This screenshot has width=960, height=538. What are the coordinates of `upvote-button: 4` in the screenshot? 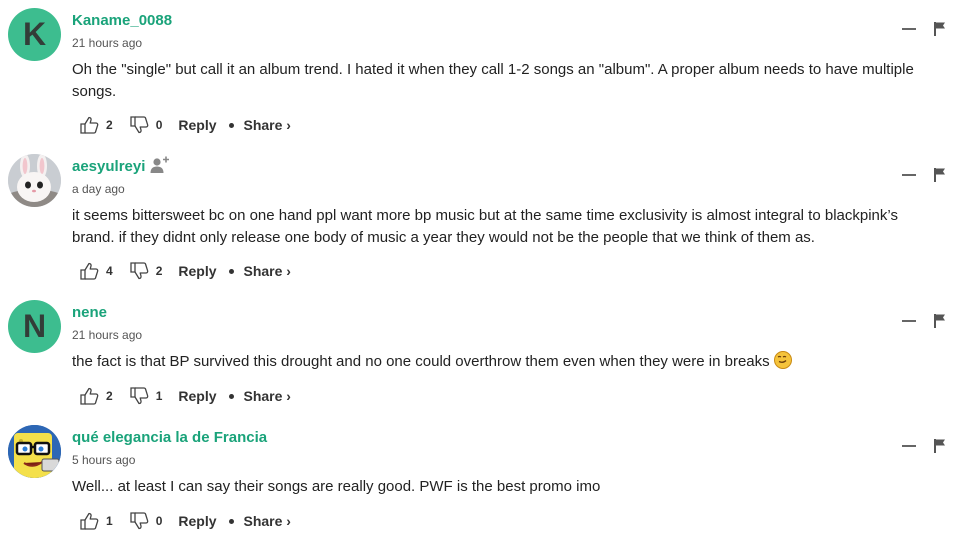 It's located at (96, 271).